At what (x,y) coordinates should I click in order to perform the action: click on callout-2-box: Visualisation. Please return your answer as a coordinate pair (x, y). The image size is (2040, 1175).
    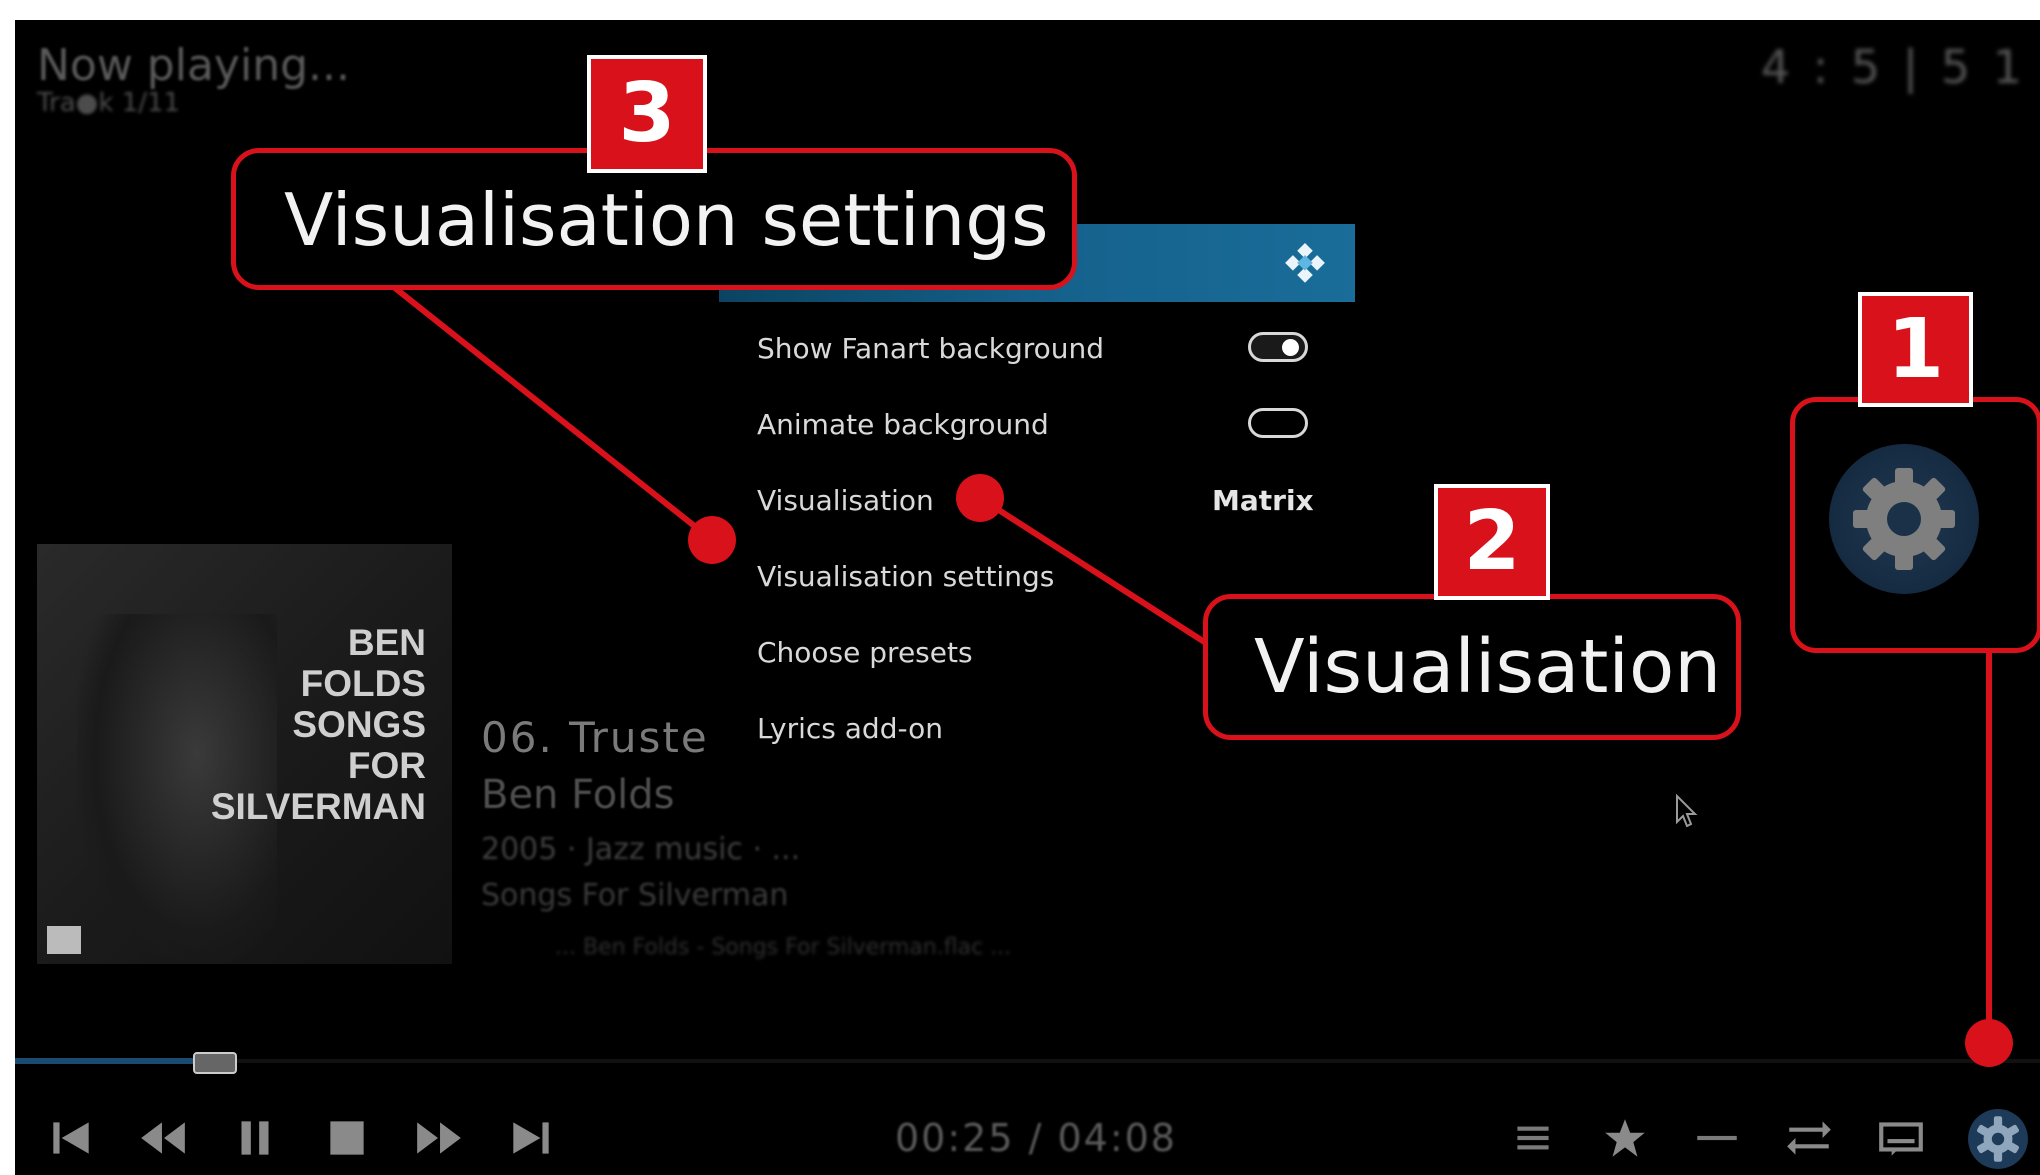
    Looking at the image, I should click on (1472, 667).